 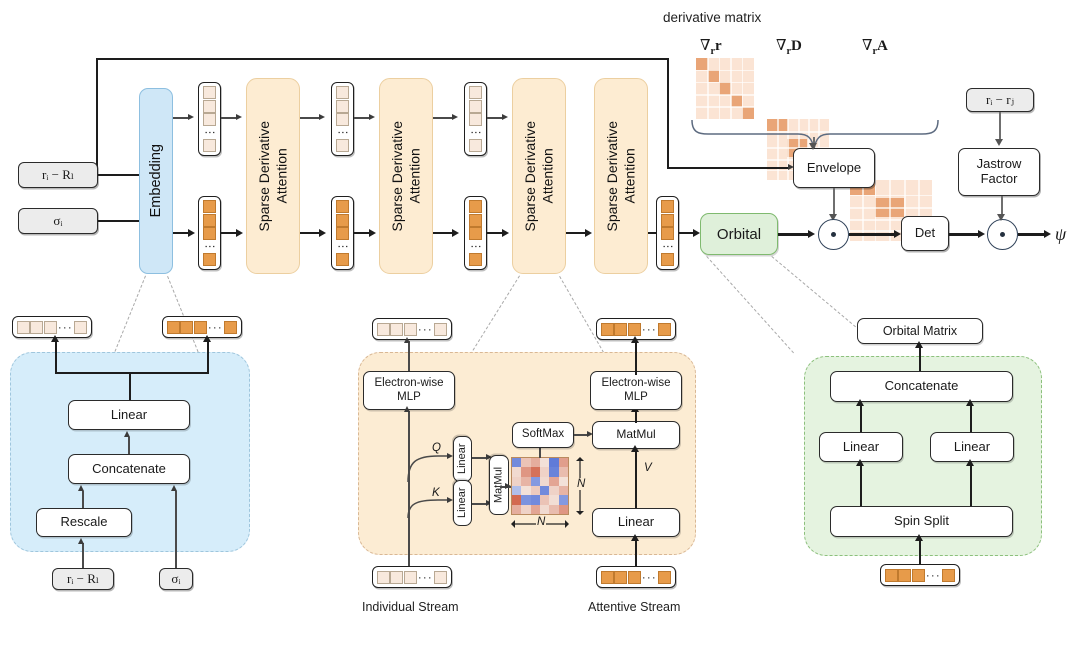 I want to click on wire-bar-spinsplit, so click(x=920, y=553).